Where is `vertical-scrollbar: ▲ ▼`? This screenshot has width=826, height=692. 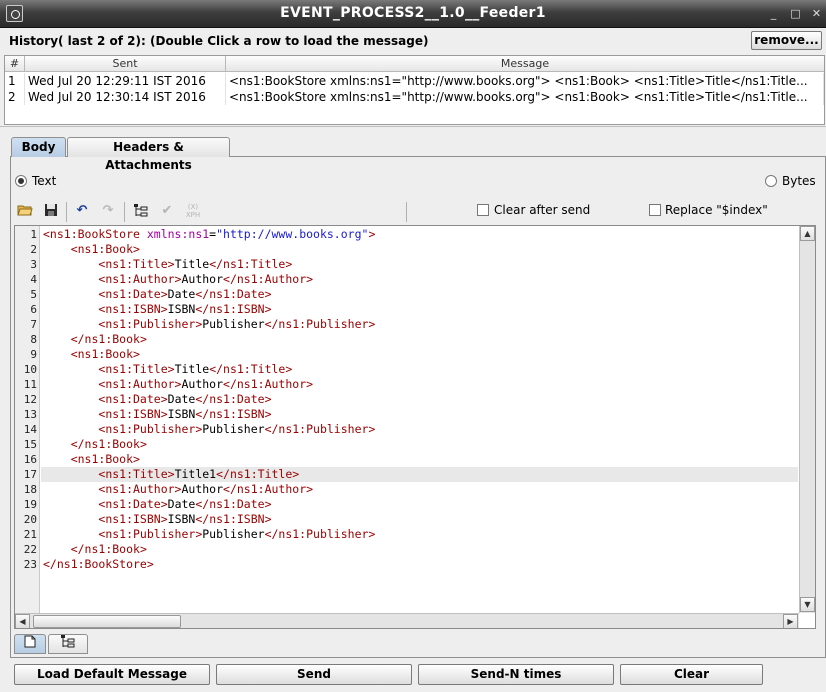 vertical-scrollbar: ▲ ▼ is located at coordinates (807, 419).